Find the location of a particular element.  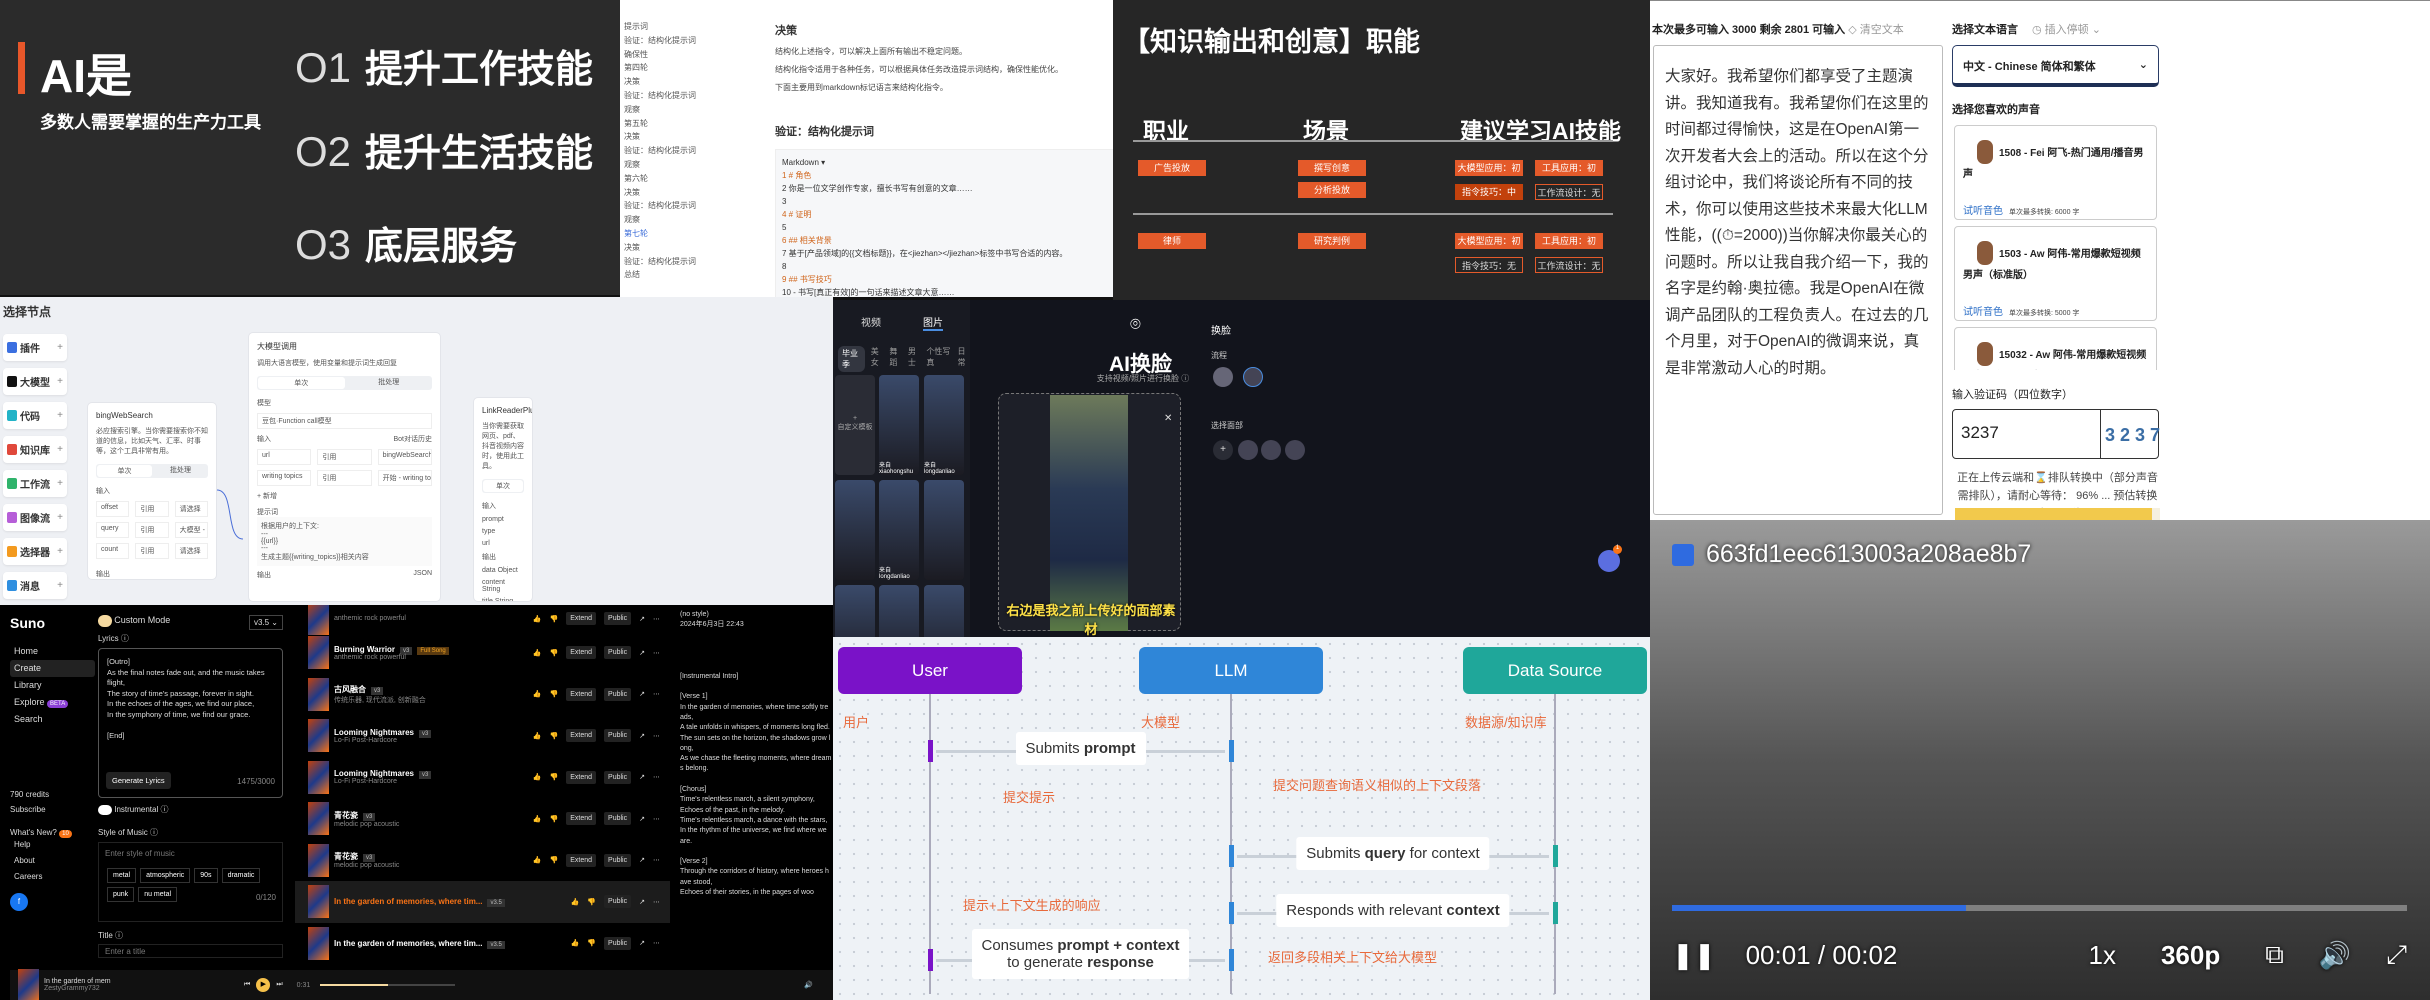

param-cell: query is located at coordinates (113, 530).